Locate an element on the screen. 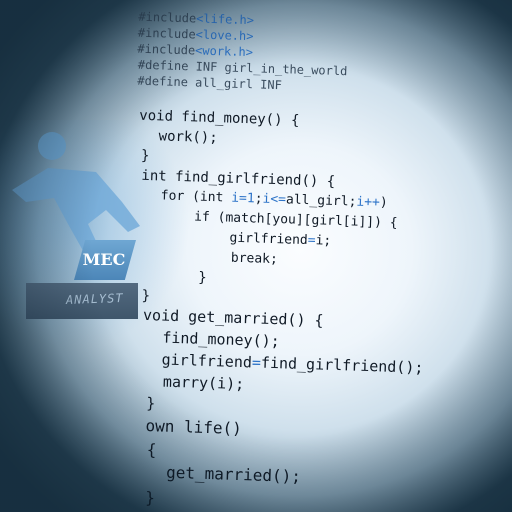  code-line-23: get_married(); is located at coordinates (233, 474).